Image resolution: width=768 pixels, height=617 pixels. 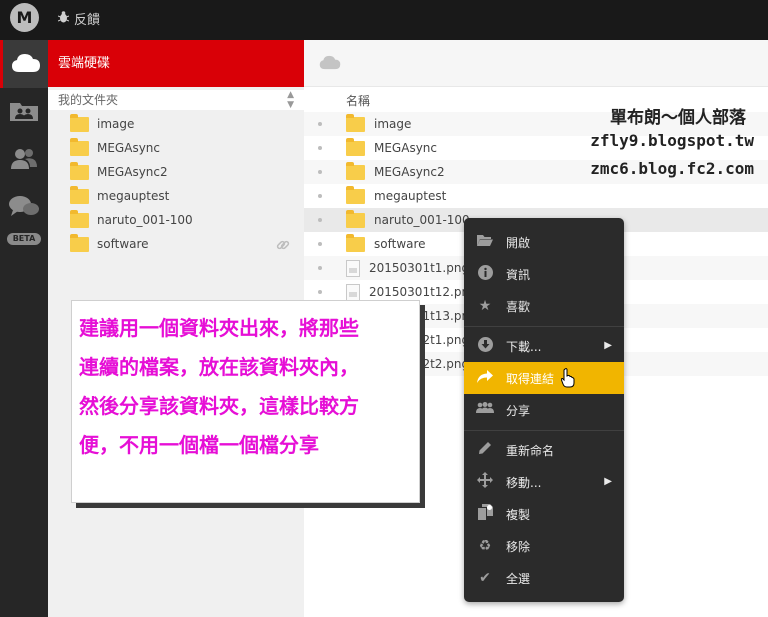 I want to click on shared-folder-icon, so click(x=24, y=112).